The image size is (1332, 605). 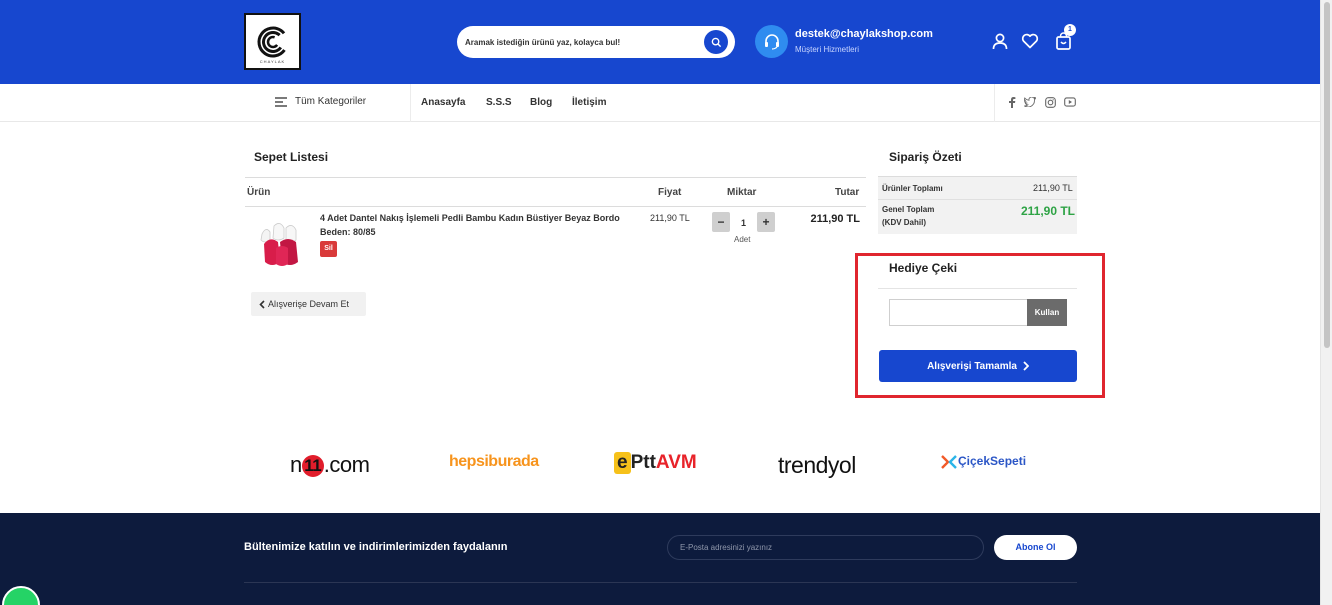 What do you see at coordinates (825, 547) in the screenshot?
I see `newsletter-email-input` at bounding box center [825, 547].